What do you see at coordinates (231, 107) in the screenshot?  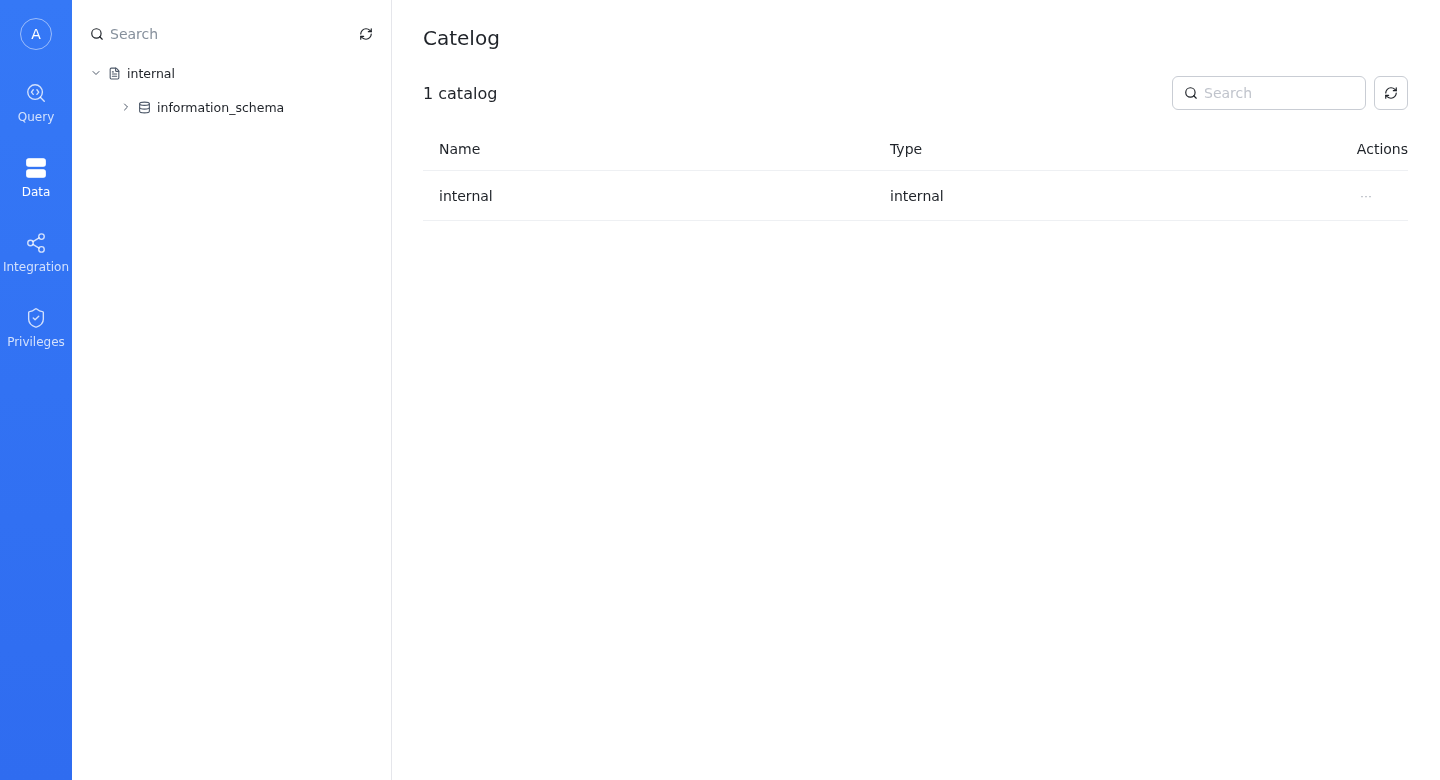 I see `tree-item: information_schema` at bounding box center [231, 107].